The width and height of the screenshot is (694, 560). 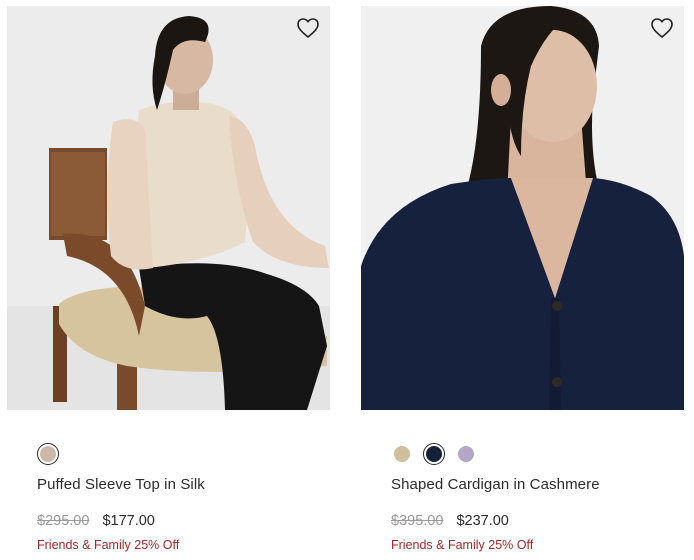 I want to click on original-price: $295.00, so click(x=63, y=521).